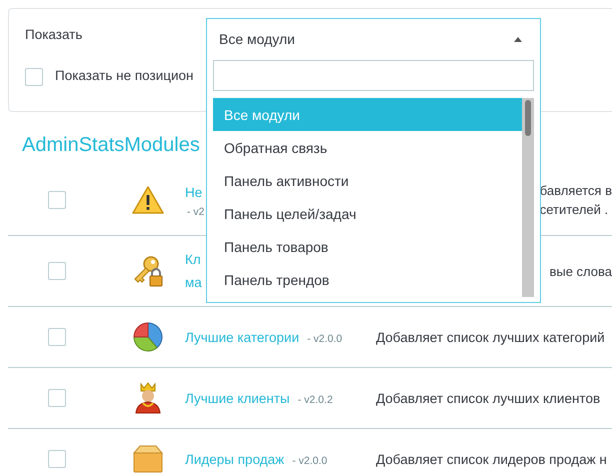  Describe the element at coordinates (148, 271) in the screenshot. I see `key-lock-icon` at that location.